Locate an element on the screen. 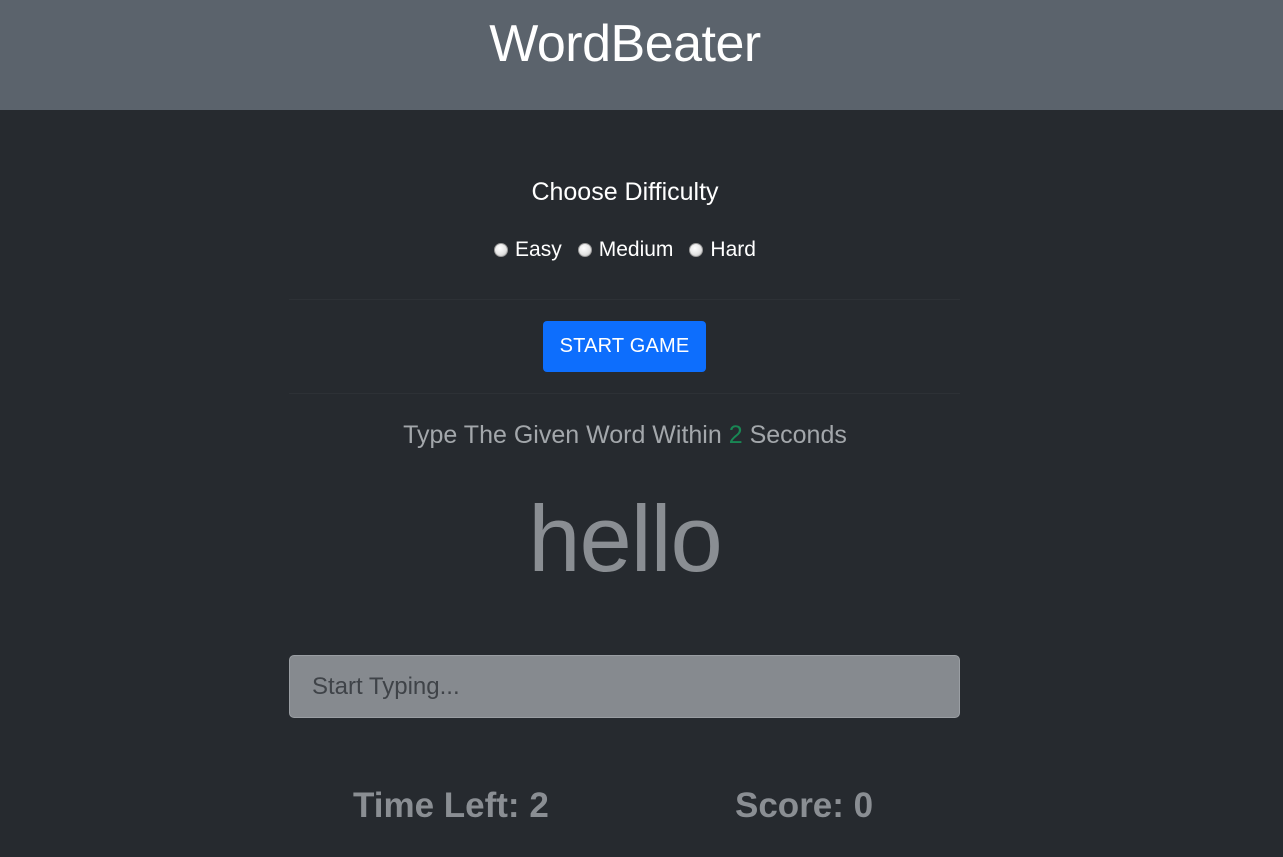 Image resolution: width=1283 pixels, height=857 pixels. difficulty-heading: Choose Difficulty is located at coordinates (625, 192).